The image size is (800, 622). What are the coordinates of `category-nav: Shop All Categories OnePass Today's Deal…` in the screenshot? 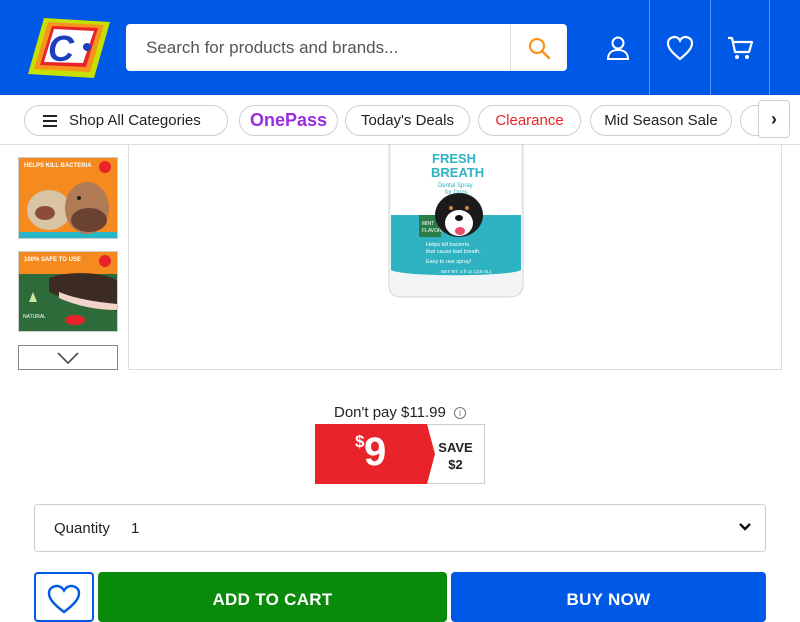 It's located at (400, 120).